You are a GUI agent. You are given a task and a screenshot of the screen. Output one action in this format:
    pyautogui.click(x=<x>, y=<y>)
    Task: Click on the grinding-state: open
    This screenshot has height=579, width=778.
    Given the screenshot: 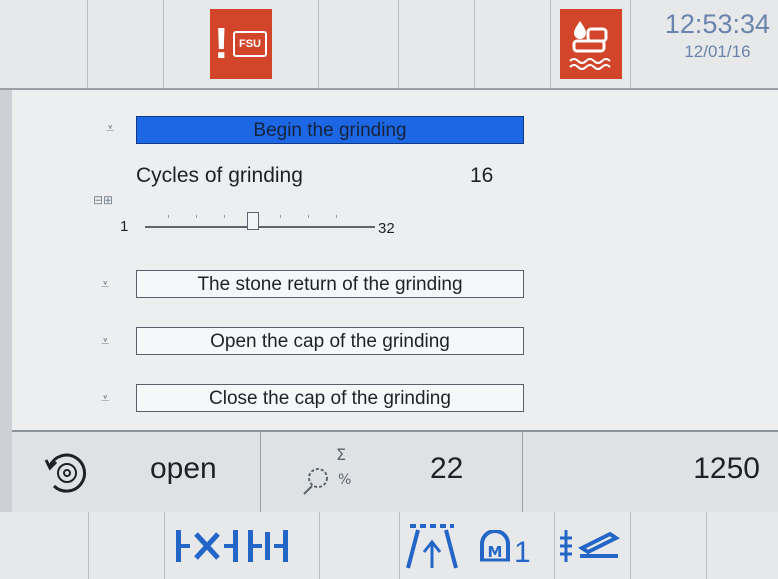 What is the action you would take?
    pyautogui.click(x=183, y=468)
    